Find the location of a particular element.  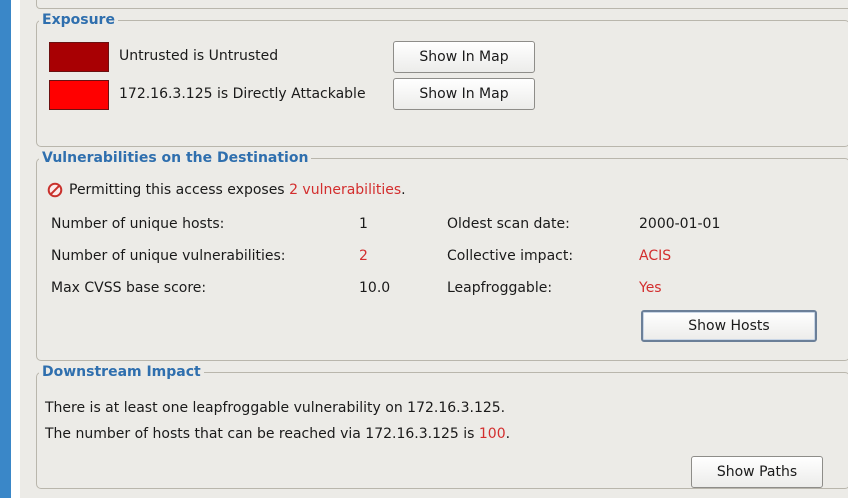

exposure-item-label: 172.16.3.125 is Directly Attackable is located at coordinates (242, 94).